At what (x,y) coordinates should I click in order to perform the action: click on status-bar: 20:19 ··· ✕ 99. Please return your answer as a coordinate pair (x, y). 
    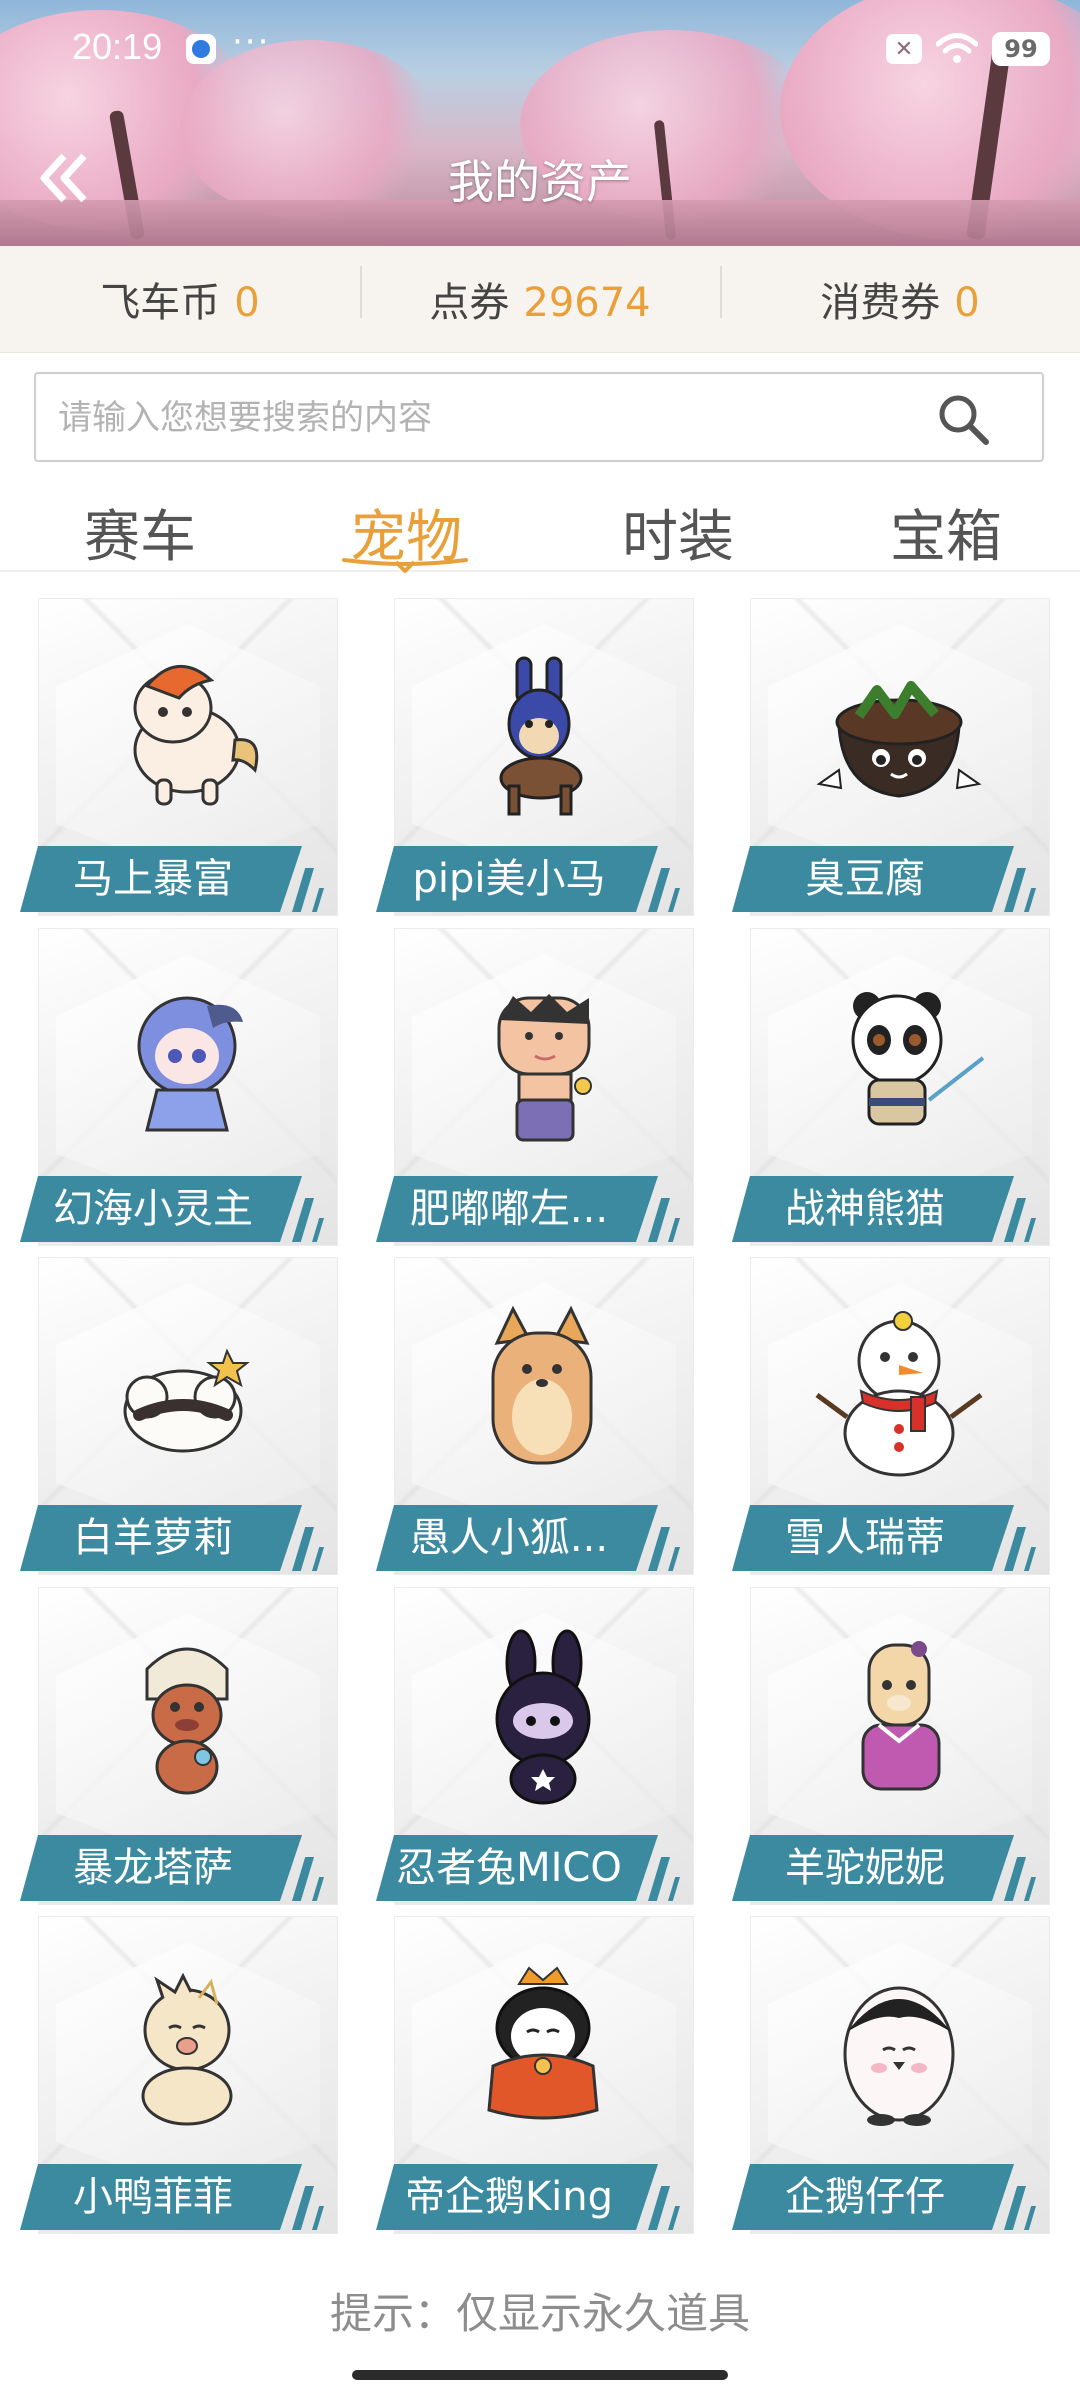
    Looking at the image, I should click on (540, 50).